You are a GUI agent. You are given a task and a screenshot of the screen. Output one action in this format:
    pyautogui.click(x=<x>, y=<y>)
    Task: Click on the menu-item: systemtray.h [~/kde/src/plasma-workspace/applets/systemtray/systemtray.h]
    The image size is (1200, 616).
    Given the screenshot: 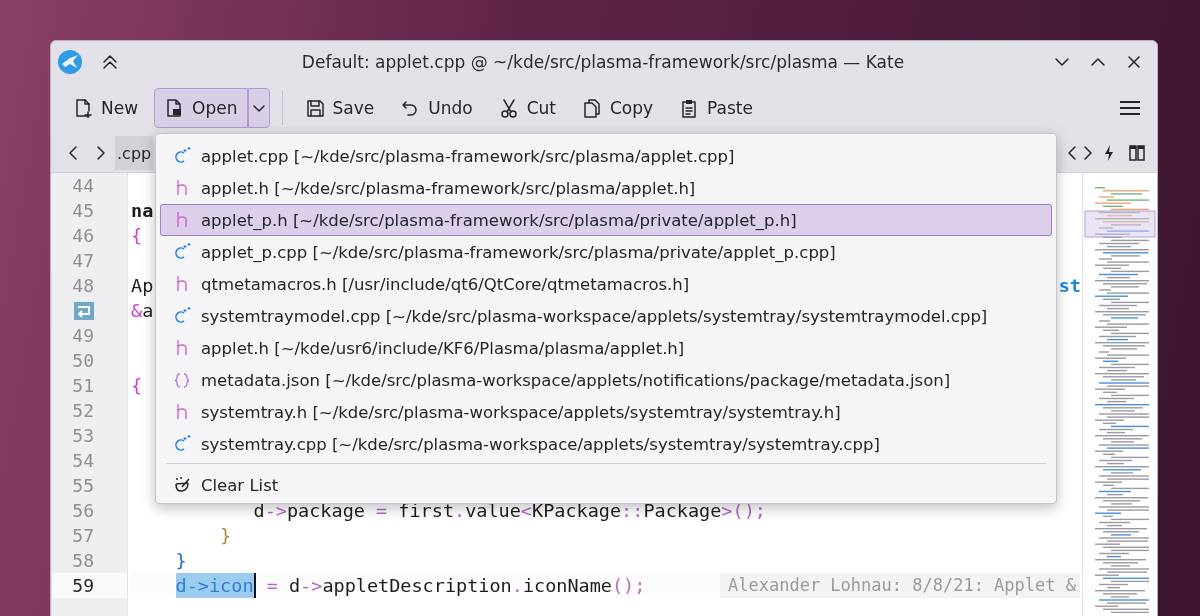 What is the action you would take?
    pyautogui.click(x=606, y=412)
    